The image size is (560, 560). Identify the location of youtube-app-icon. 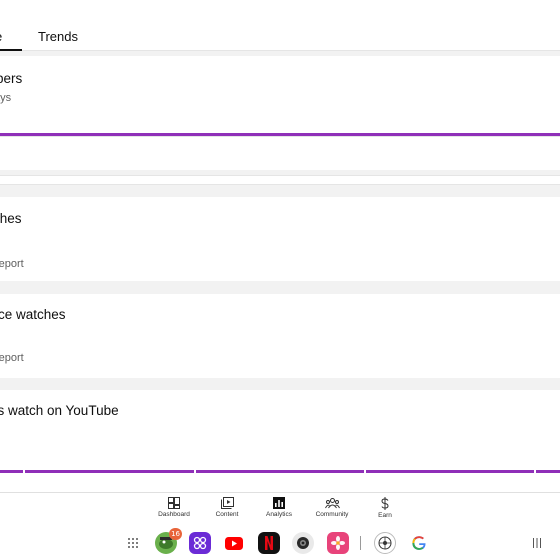
(234, 543).